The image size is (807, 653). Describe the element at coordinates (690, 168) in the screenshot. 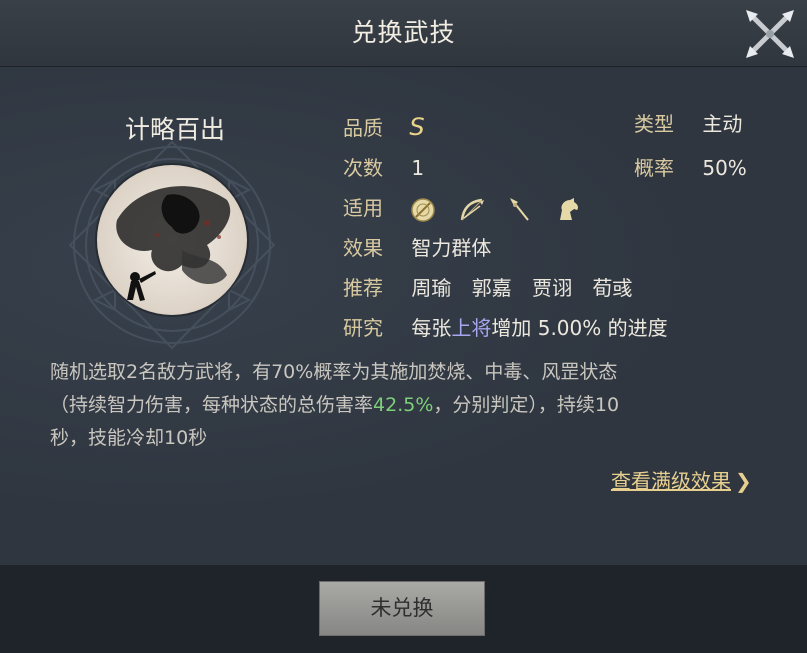

I see `rate-row: 概率 50%` at that location.